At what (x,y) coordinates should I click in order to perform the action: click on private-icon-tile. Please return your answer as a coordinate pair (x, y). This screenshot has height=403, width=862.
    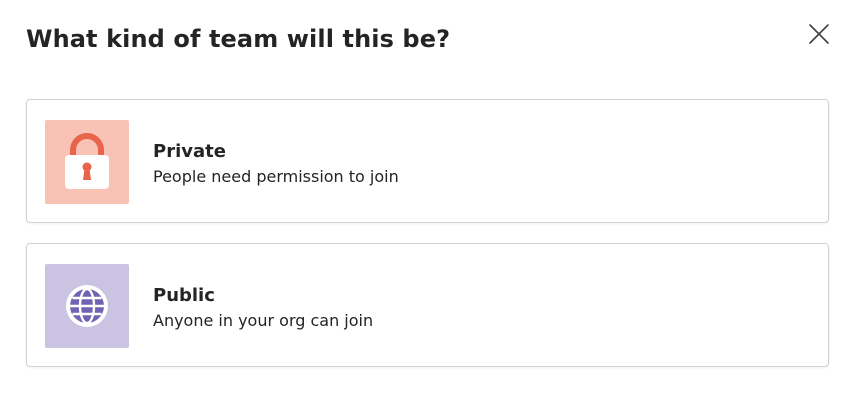
    Looking at the image, I should click on (87, 162).